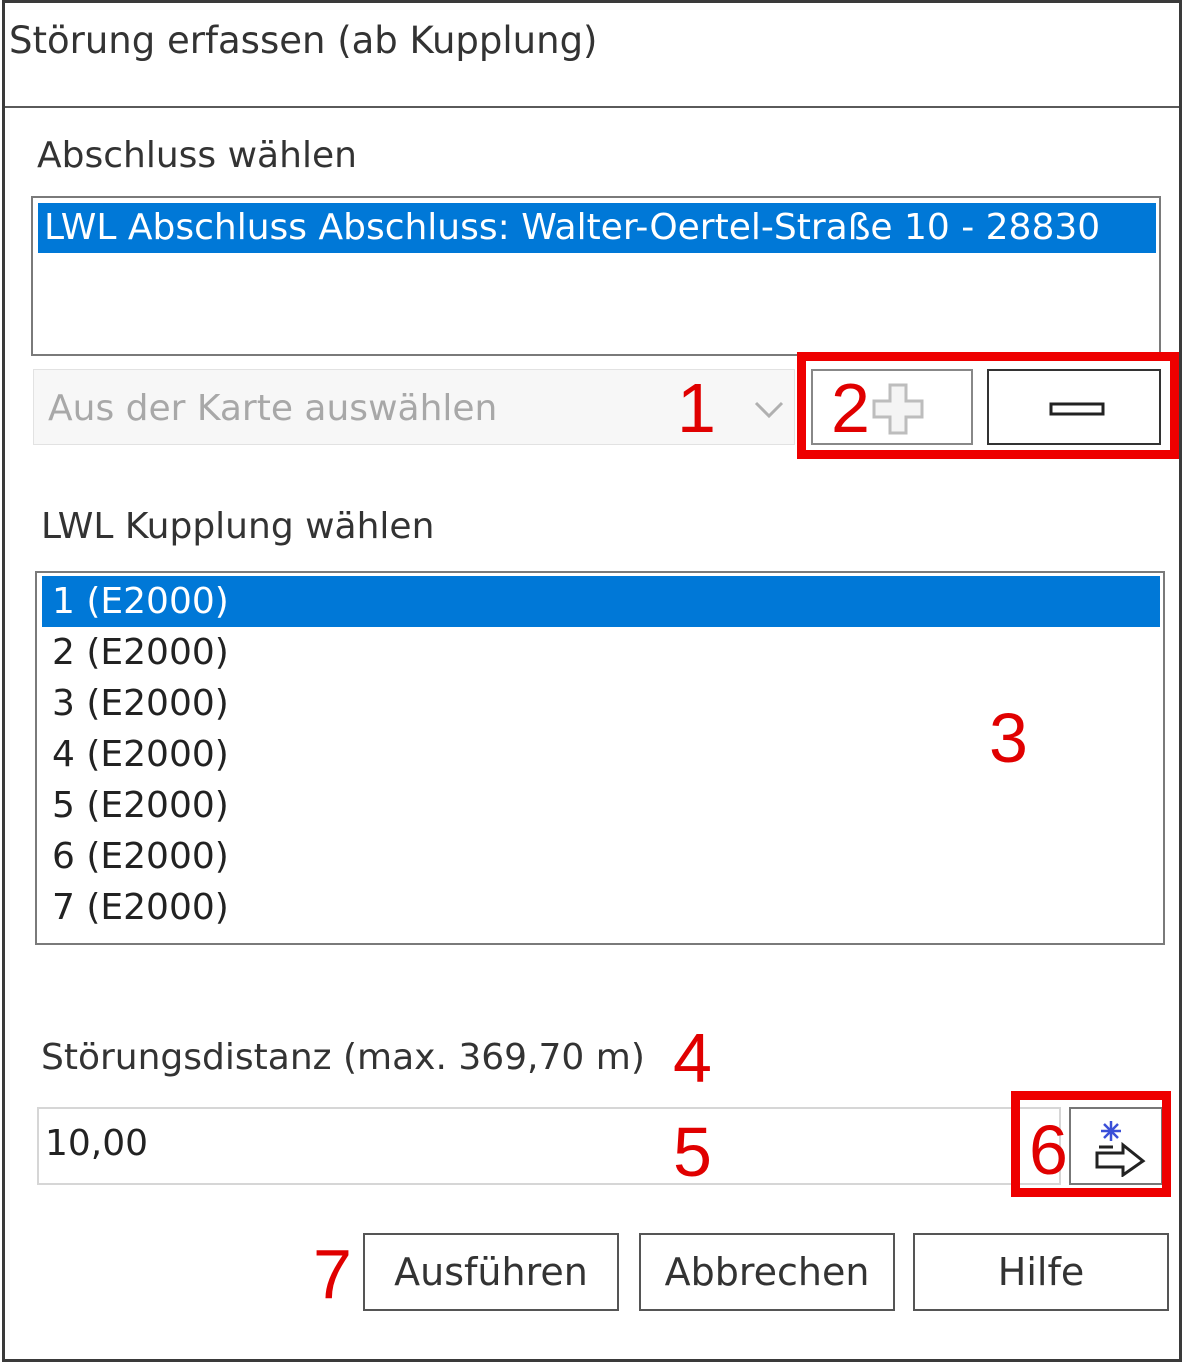 This screenshot has height=1362, width=1184. Describe the element at coordinates (97, 1143) in the screenshot. I see `distance-value: 10,00` at that location.